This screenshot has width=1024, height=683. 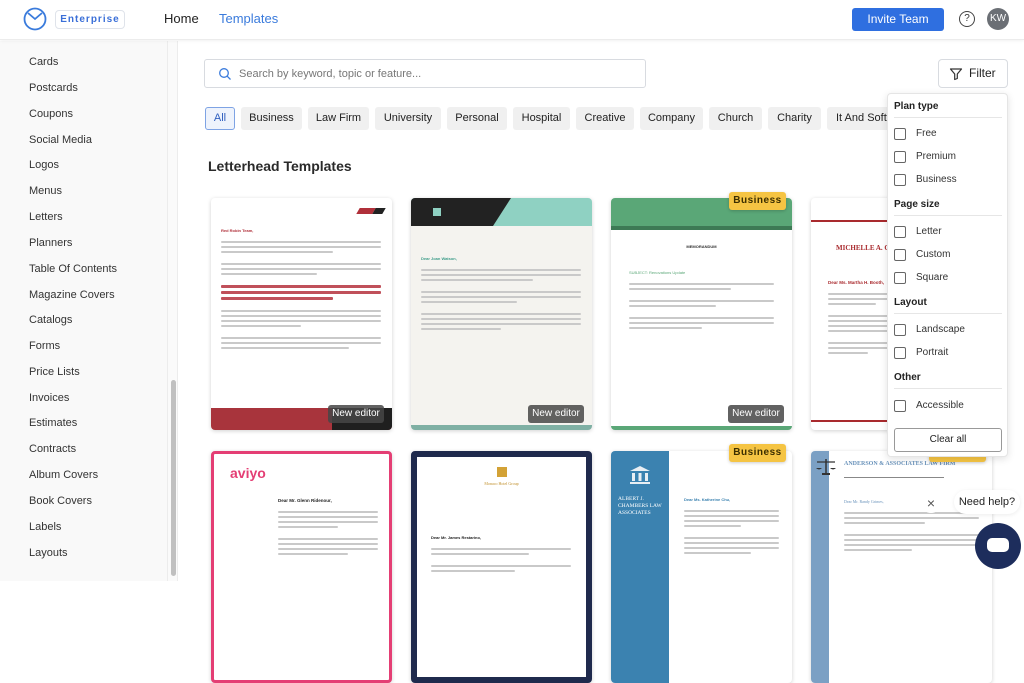 What do you see at coordinates (50, 243) in the screenshot?
I see `sidebar-item-planners: Planners` at bounding box center [50, 243].